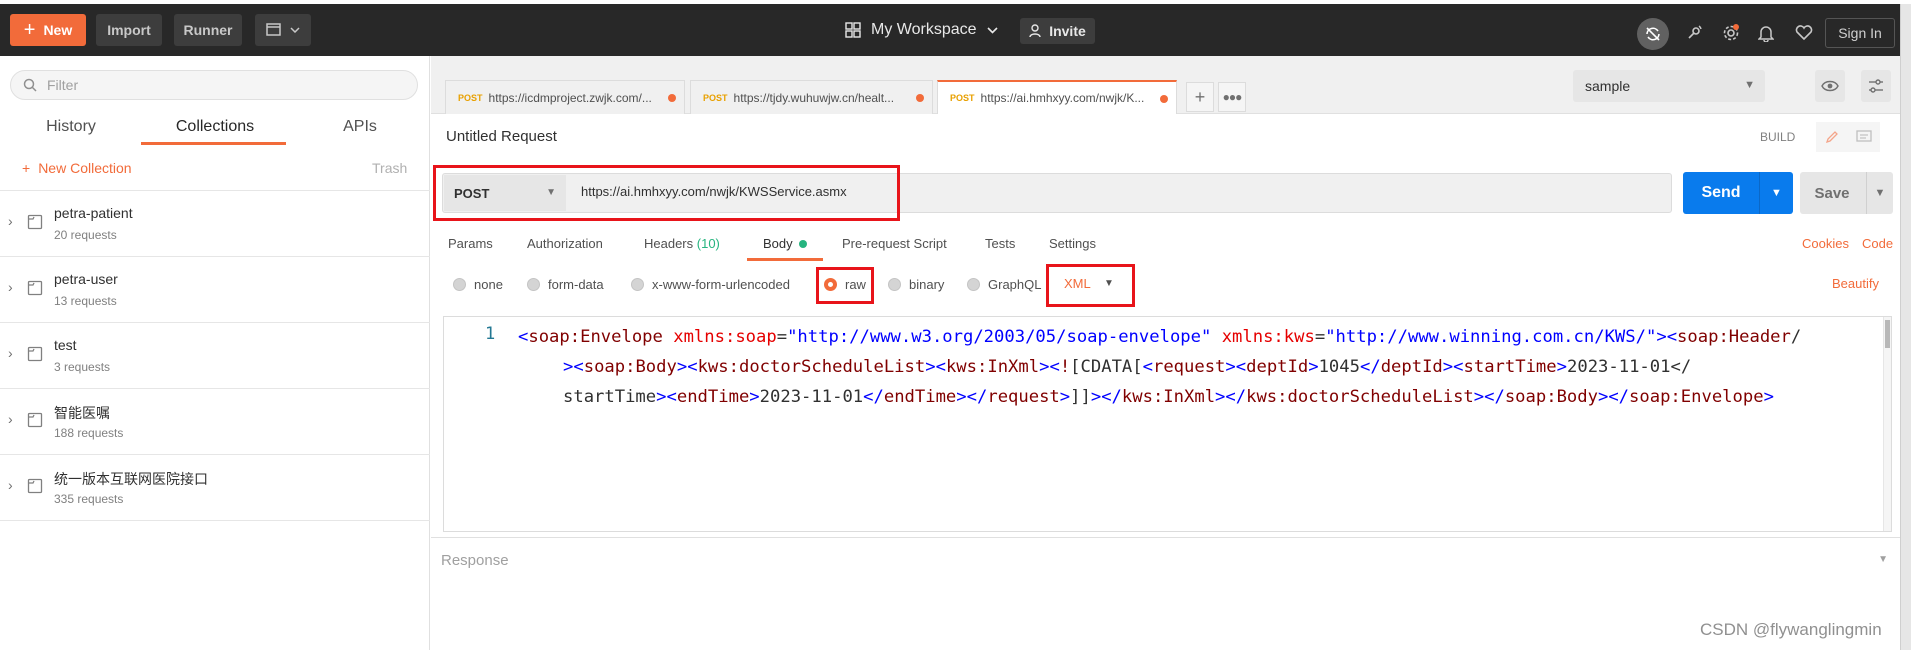 The height and width of the screenshot is (650, 1911). What do you see at coordinates (65, 345) in the screenshot?
I see `collection-name: test` at bounding box center [65, 345].